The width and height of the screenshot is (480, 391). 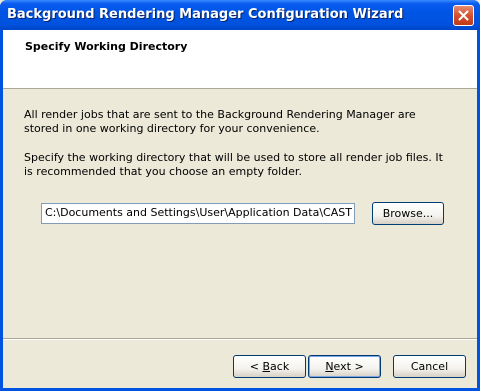 I want to click on back-prefix: <, so click(x=256, y=366).